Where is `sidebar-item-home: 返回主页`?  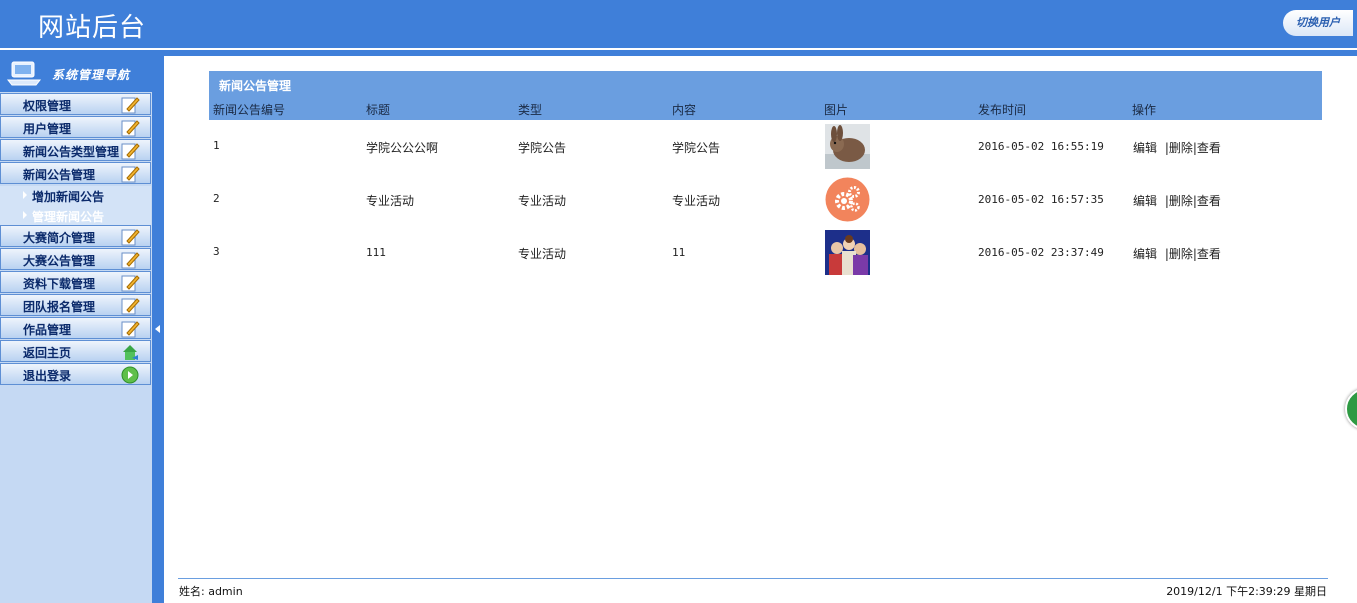 sidebar-item-home: 返回主页 is located at coordinates (75, 351).